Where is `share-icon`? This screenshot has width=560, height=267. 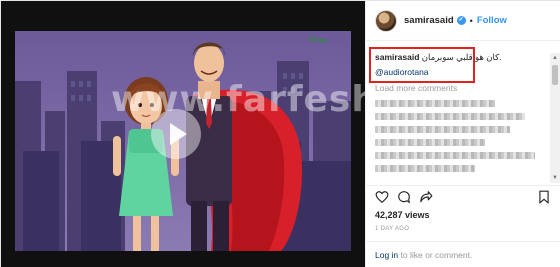 share-icon is located at coordinates (426, 197).